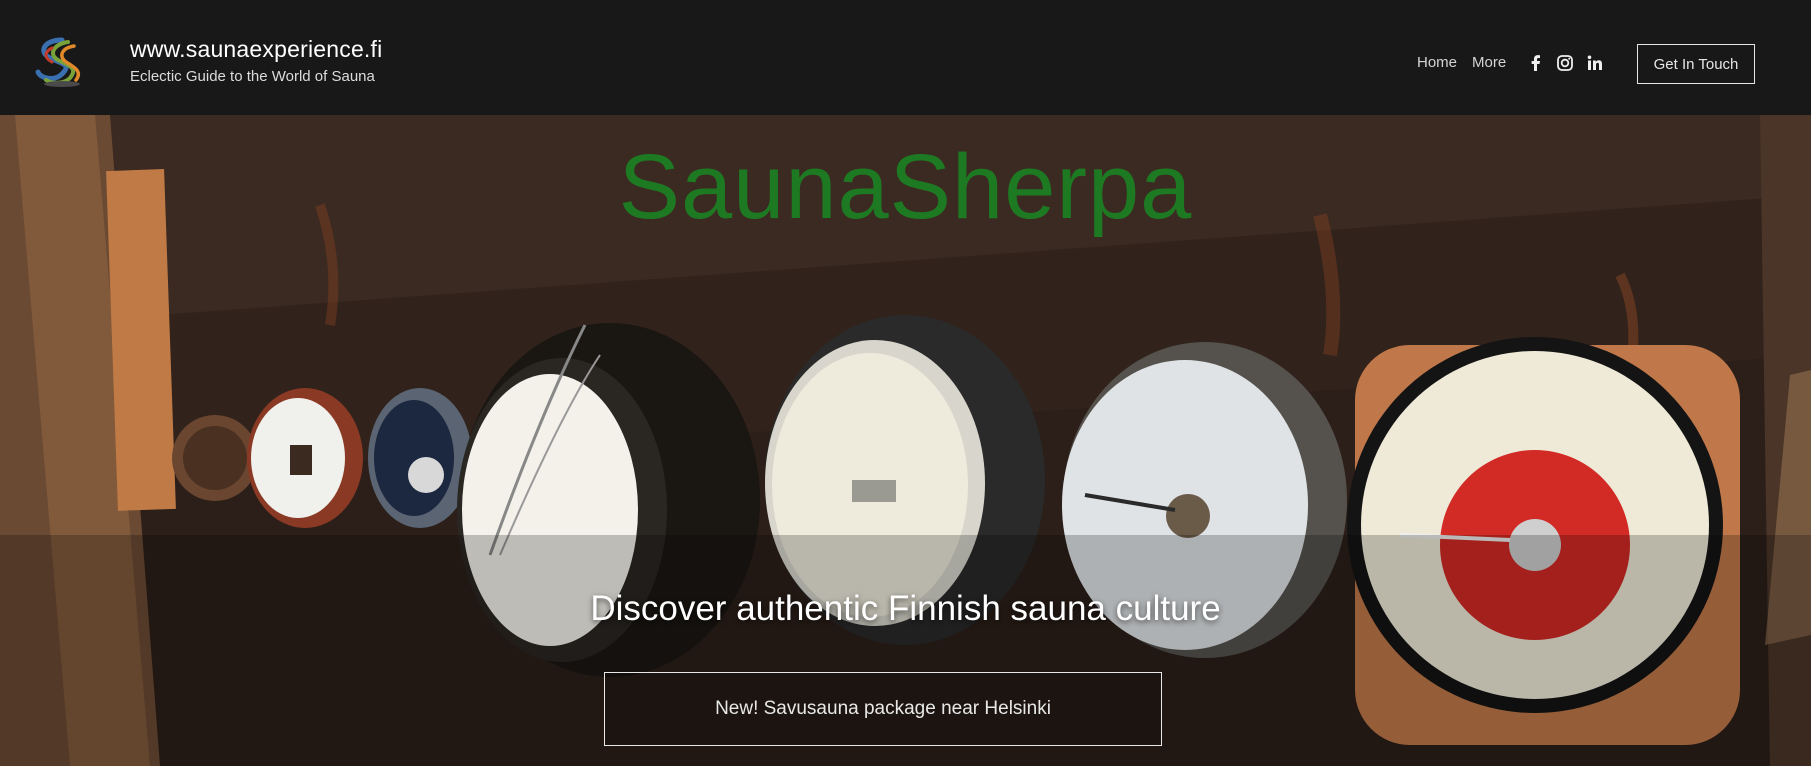 The height and width of the screenshot is (766, 1811). I want to click on instagram-icon, so click(1565, 63).